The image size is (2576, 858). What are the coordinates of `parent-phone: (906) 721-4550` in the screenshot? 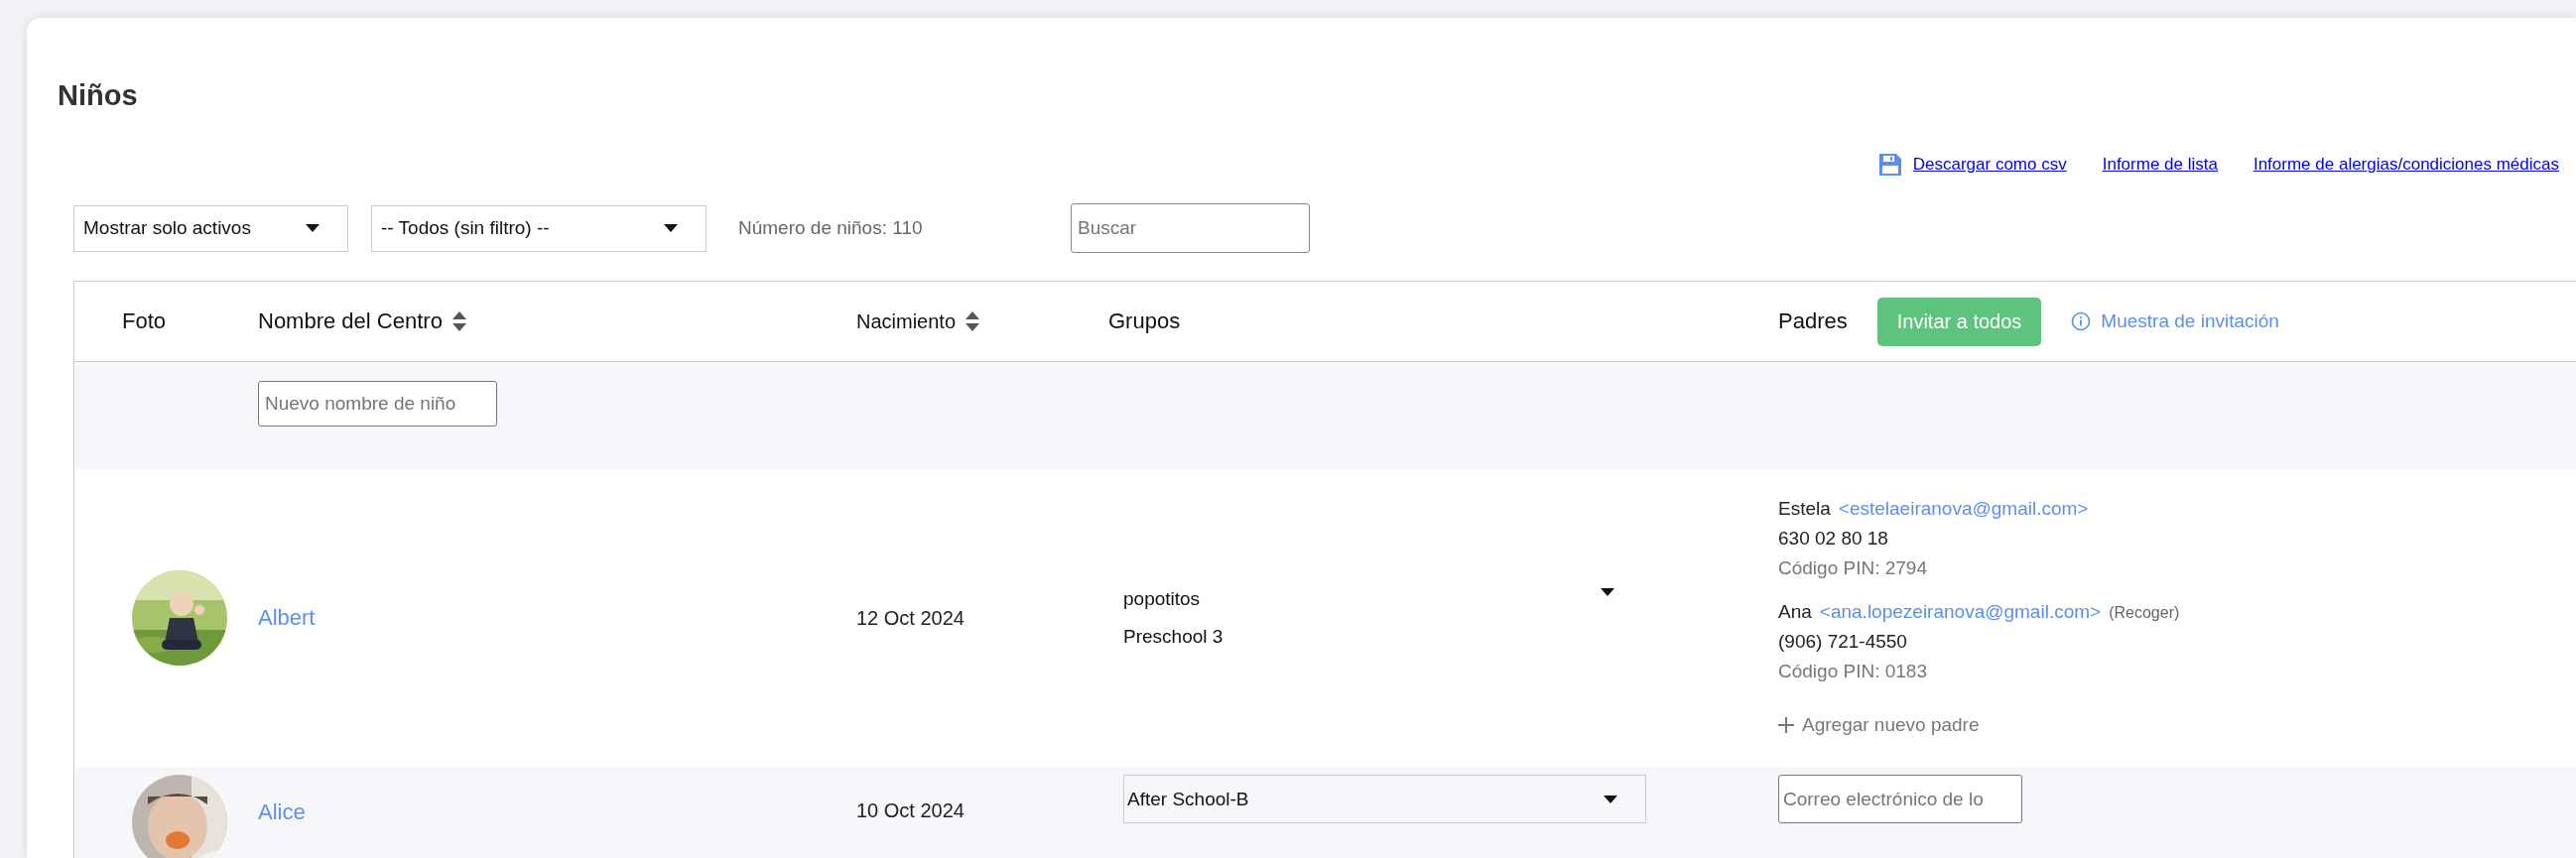 It's located at (1843, 642).